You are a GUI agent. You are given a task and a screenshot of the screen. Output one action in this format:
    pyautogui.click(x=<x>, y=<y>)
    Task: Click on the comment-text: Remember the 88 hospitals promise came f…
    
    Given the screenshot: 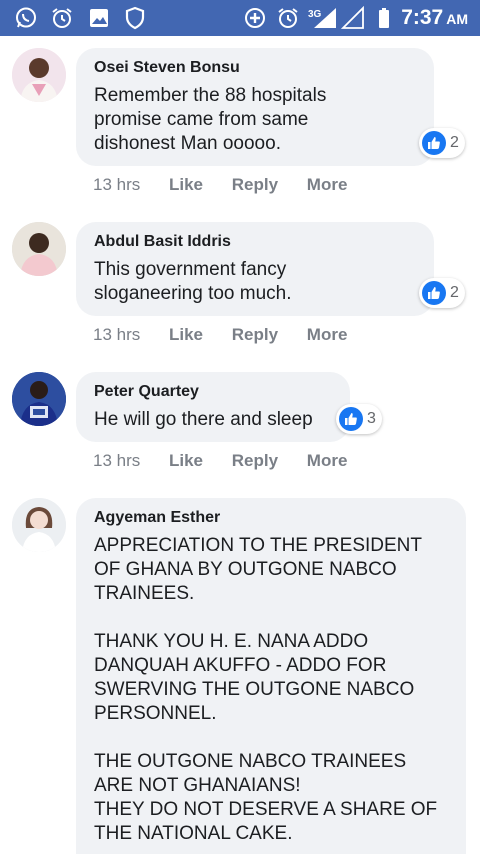 What is the action you would take?
    pyautogui.click(x=210, y=119)
    